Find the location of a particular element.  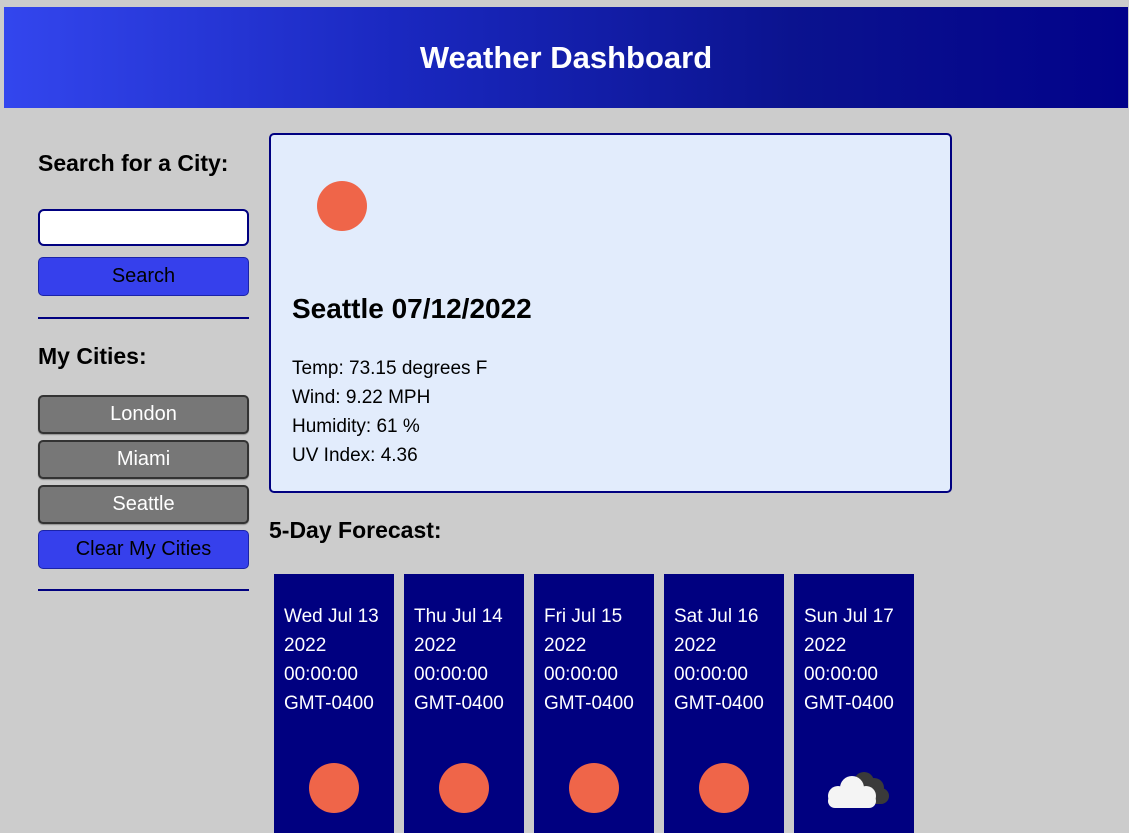

forecast-date: Fri Jul 15 2022 00:00:00 GMT-0400 is located at coordinates (599, 660).